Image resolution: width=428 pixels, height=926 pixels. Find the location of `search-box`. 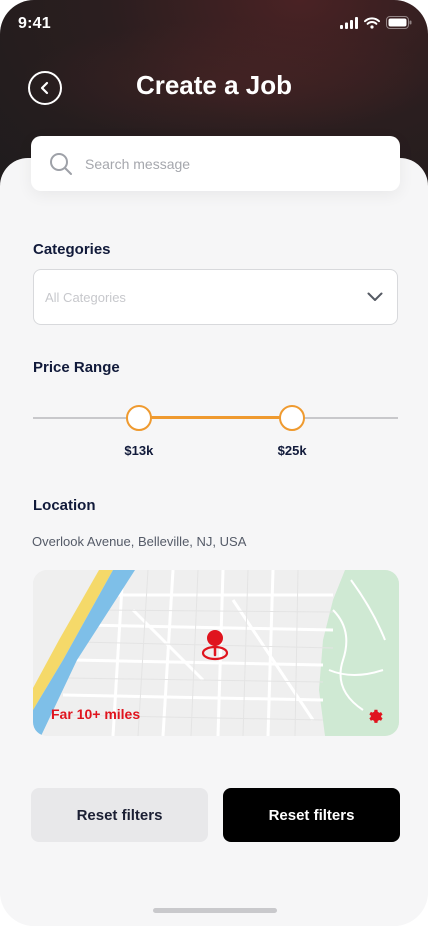

search-box is located at coordinates (215, 163).